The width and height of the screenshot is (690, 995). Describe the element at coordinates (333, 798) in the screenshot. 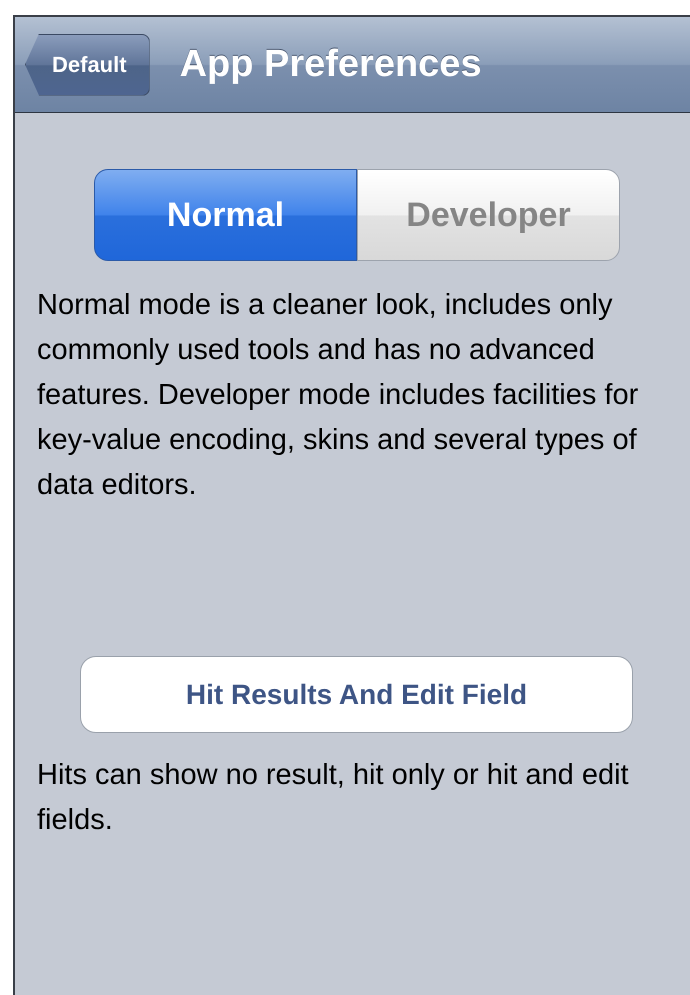

I see `hit-description: Hits can show no result, hit only or hit and edit fields.` at that location.